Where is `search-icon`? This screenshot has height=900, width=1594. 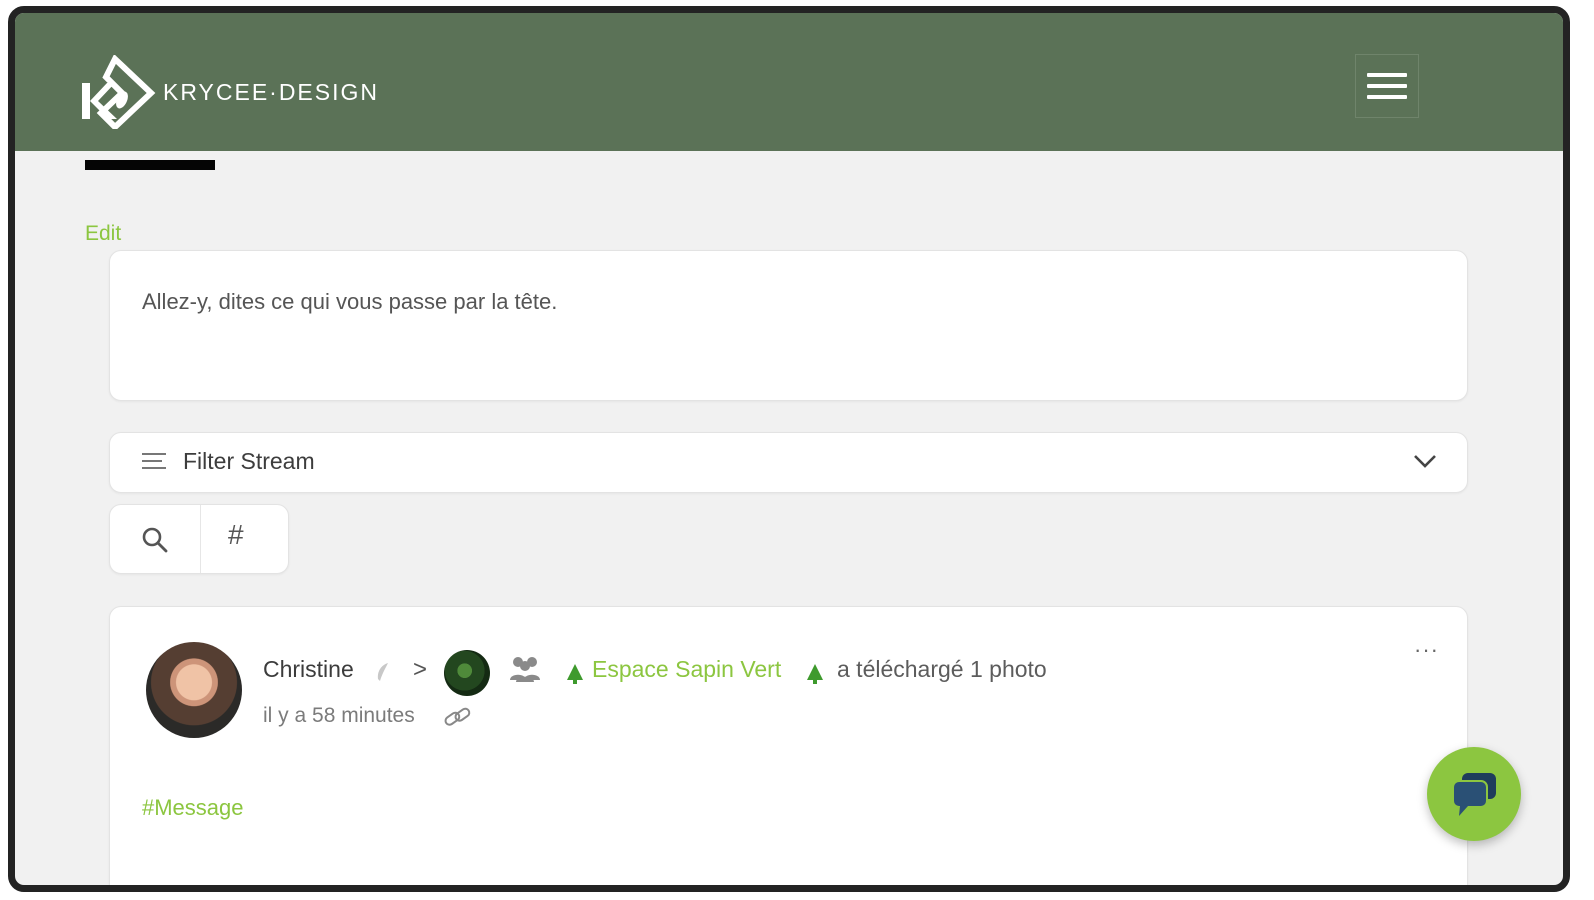
search-icon is located at coordinates (155, 540).